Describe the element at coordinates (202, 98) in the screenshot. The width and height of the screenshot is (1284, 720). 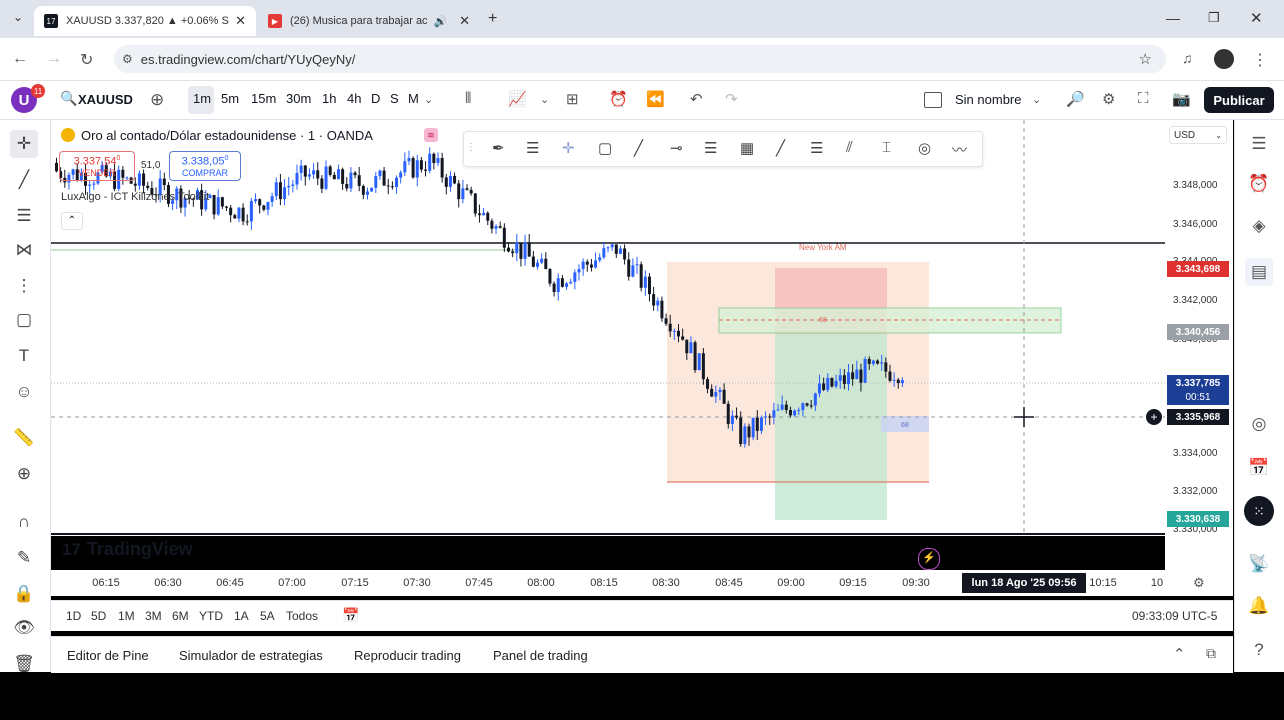
I see `timeframe-1m: 1m` at that location.